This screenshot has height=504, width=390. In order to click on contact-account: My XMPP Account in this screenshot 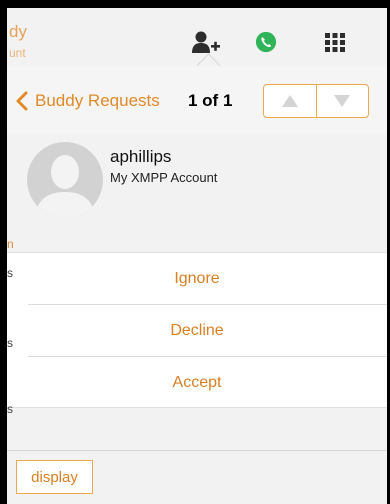, I will do `click(164, 177)`.